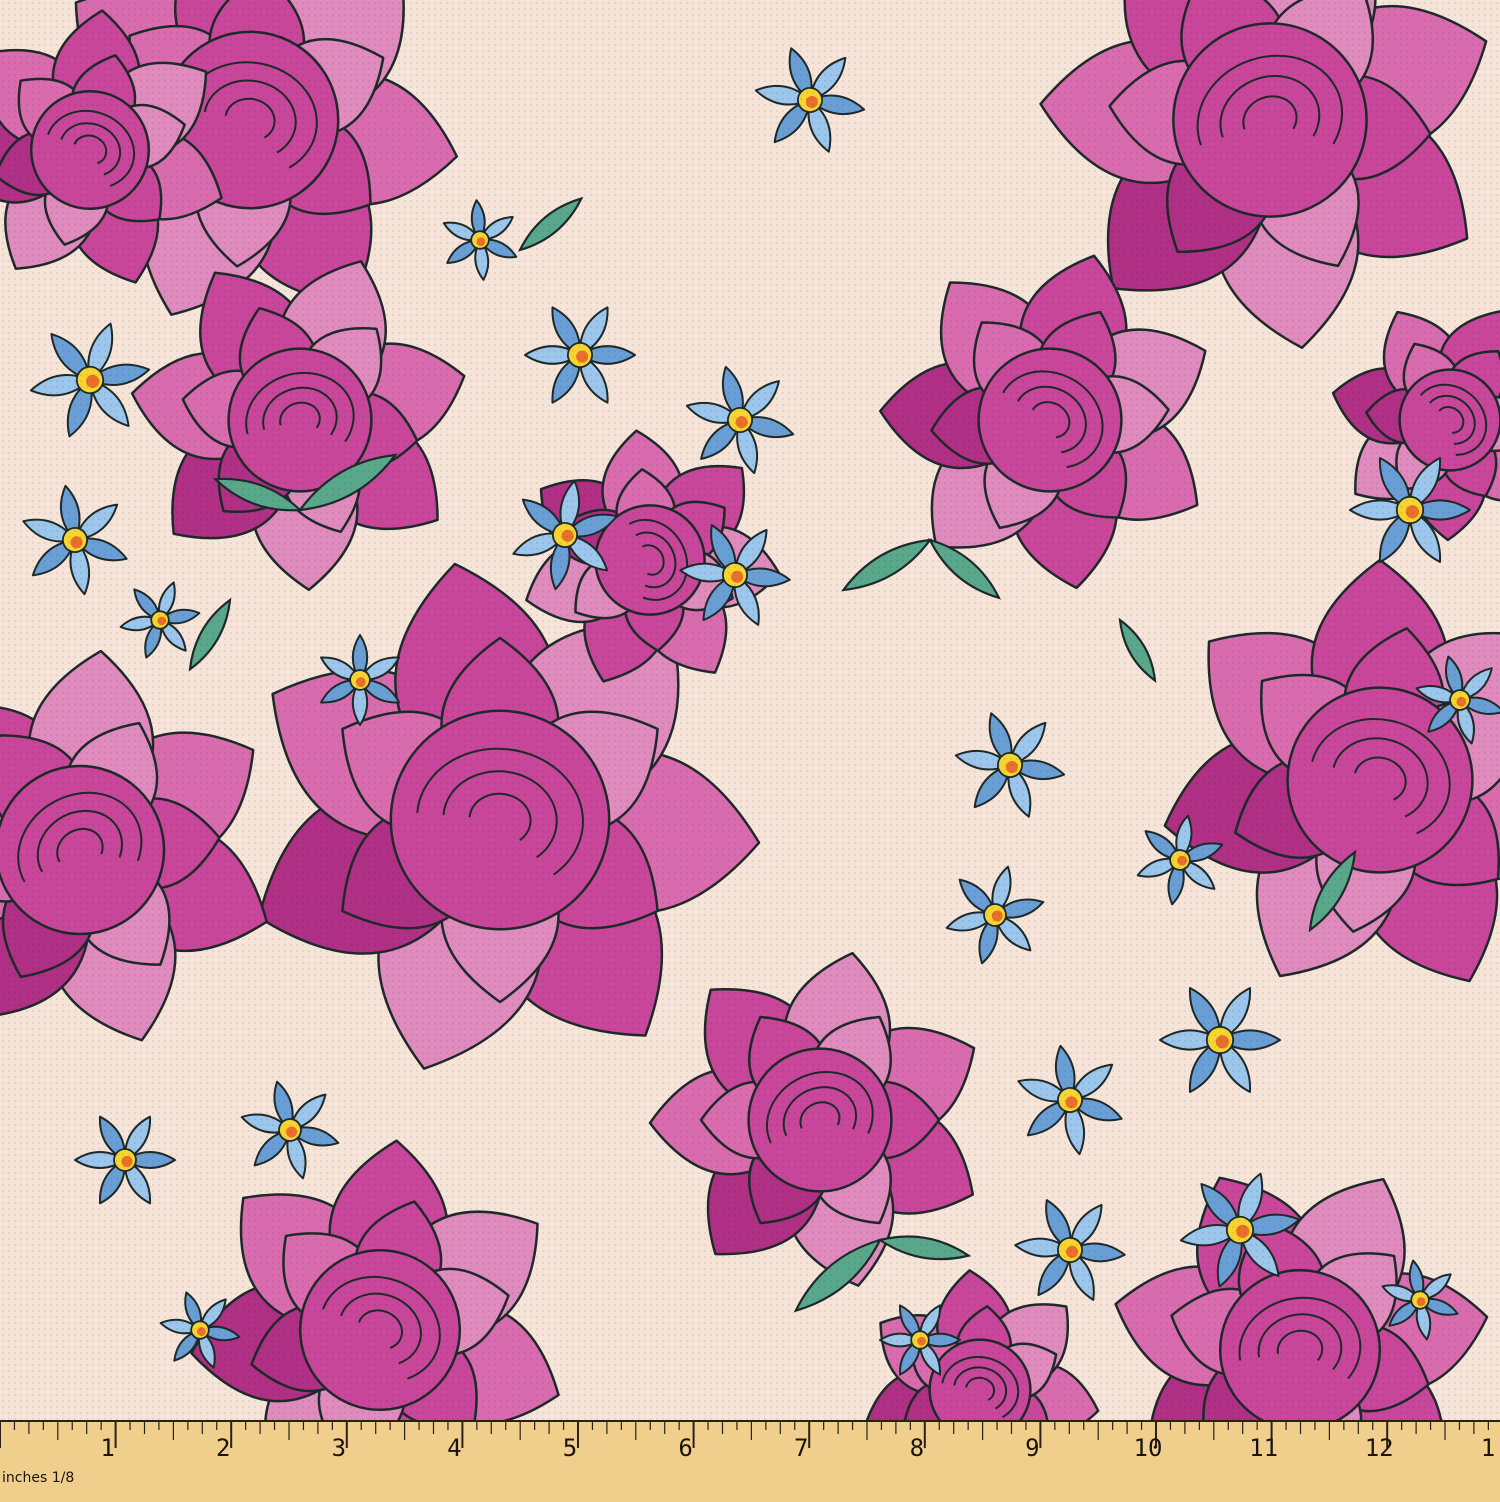 The width and height of the screenshot is (1500, 1502). Describe the element at coordinates (38, 1478) in the screenshot. I see `ruler-unit-label: inches 1/8` at that location.